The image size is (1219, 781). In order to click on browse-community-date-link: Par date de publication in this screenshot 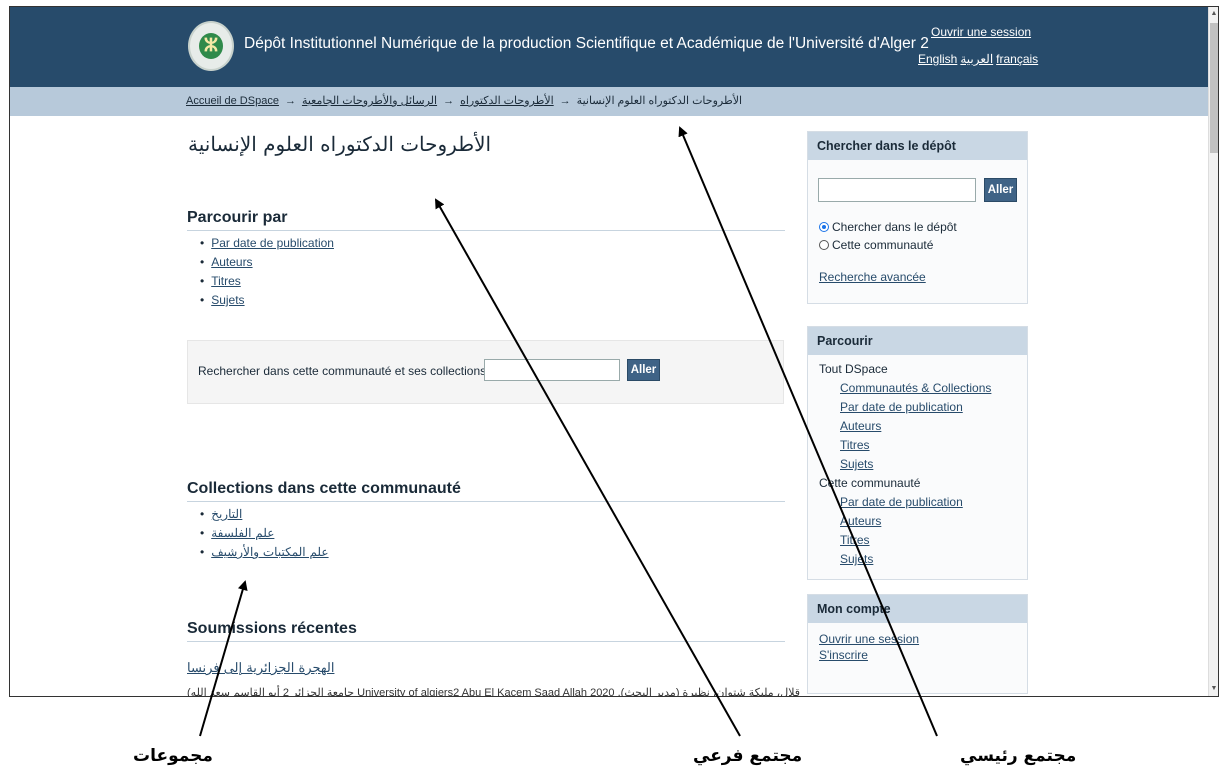, I will do `click(901, 502)`.